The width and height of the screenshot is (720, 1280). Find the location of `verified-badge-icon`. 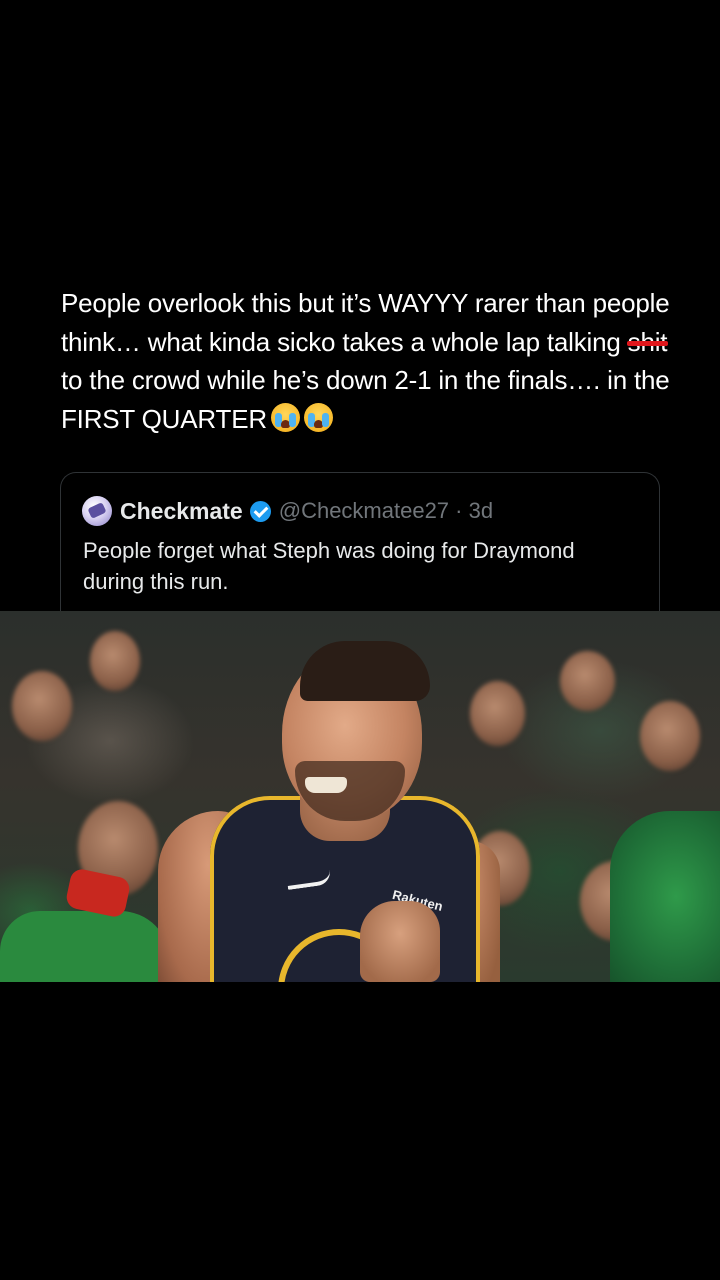

verified-badge-icon is located at coordinates (260, 511).